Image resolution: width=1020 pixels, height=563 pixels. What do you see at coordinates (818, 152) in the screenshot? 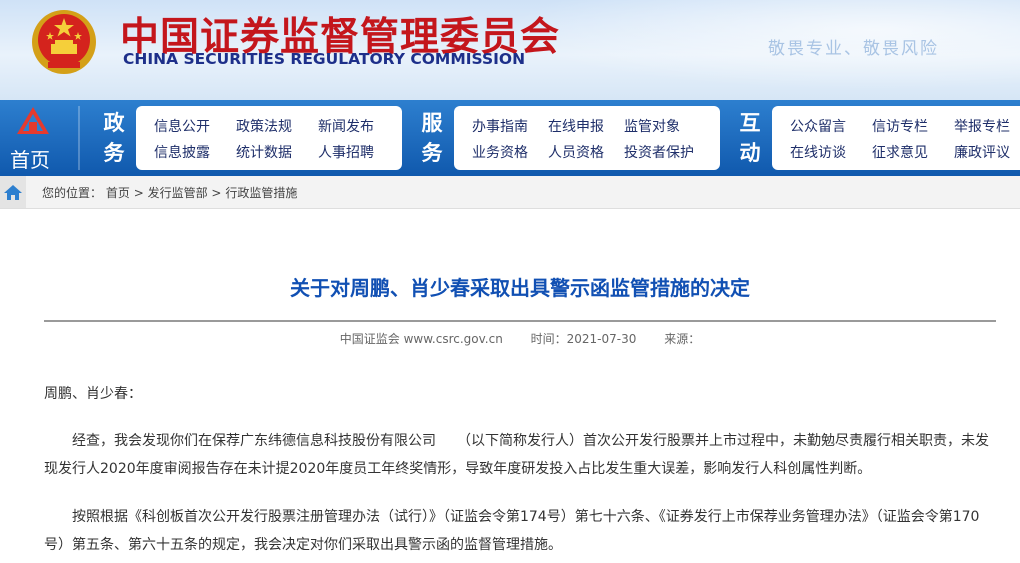
I see `nav-item-zaixianfangtan: 在线访谈` at bounding box center [818, 152].